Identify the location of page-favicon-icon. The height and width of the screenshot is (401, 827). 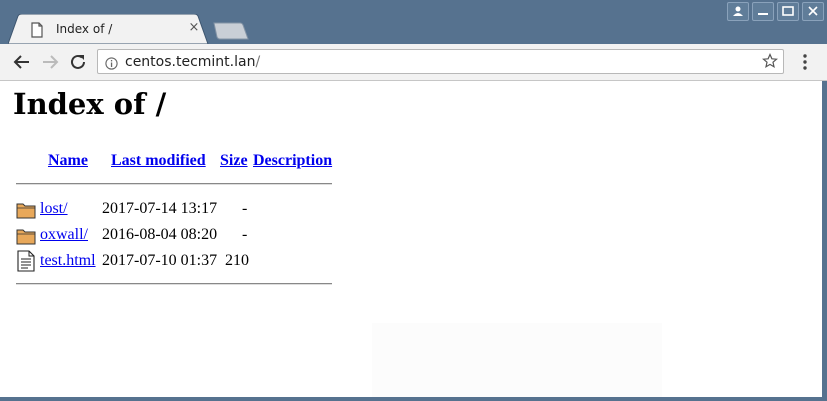
(37, 30).